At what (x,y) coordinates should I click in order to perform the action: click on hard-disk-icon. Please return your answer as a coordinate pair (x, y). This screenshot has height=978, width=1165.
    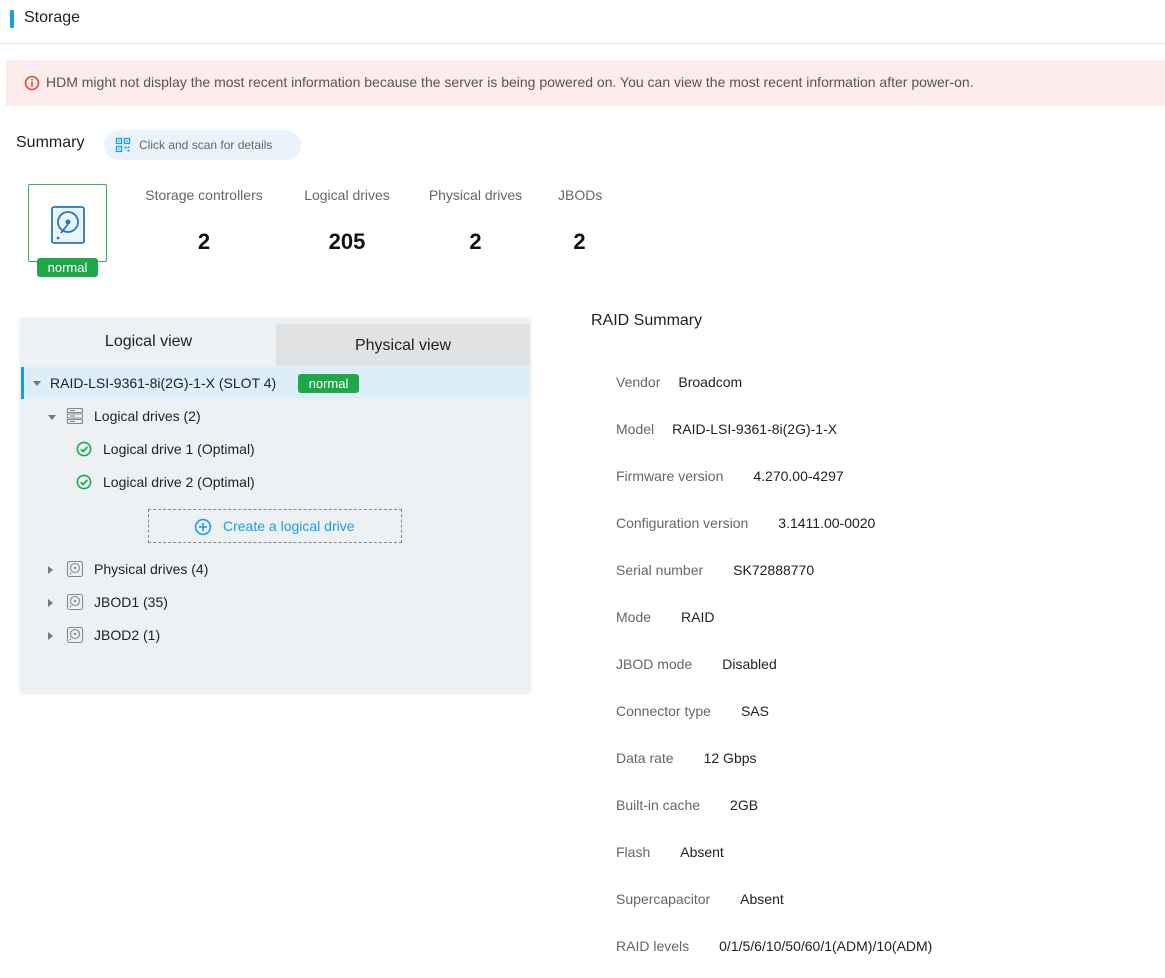
    Looking at the image, I should click on (68, 225).